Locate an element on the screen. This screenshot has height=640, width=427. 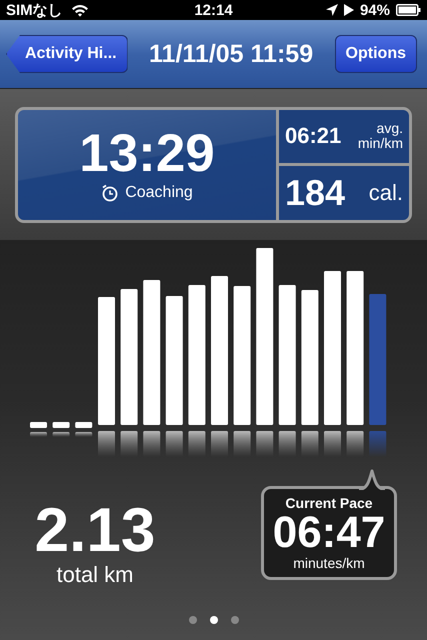
clock-time: 12:14 is located at coordinates (213, 10).